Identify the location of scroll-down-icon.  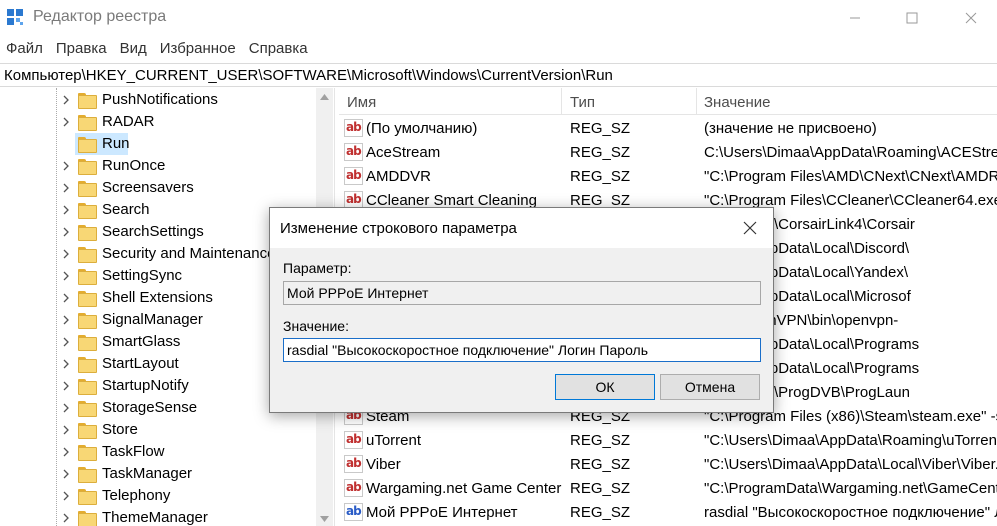
(324, 519).